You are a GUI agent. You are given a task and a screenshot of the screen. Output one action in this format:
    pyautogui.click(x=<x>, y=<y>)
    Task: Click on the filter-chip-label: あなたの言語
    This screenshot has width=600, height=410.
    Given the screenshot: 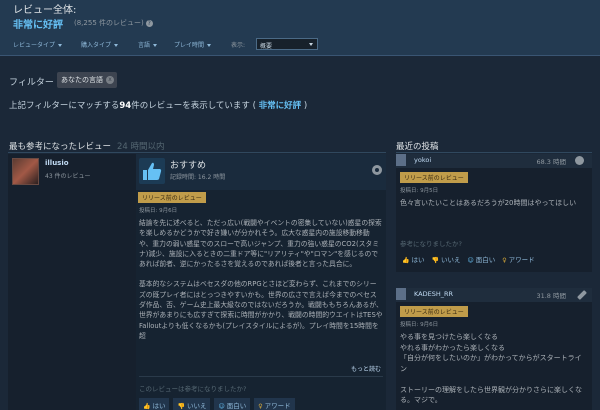 What is the action you would take?
    pyautogui.click(x=82, y=80)
    